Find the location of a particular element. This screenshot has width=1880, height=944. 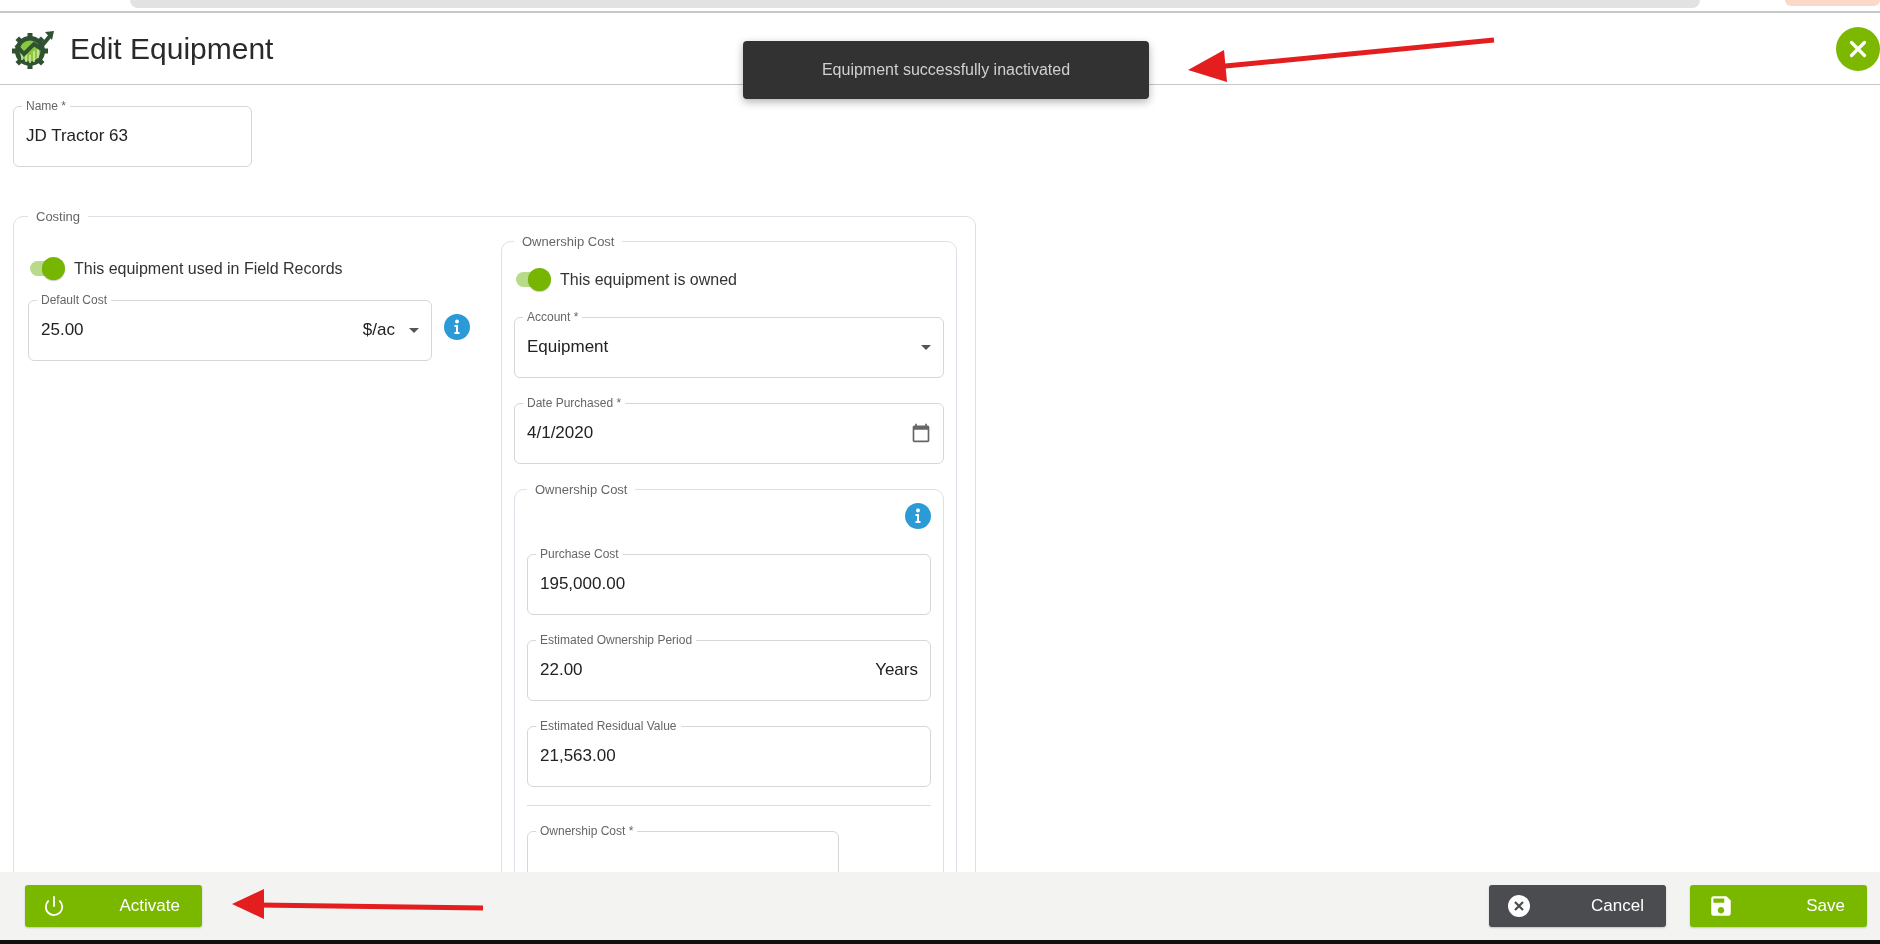

field-label: Account * is located at coordinates (553, 317).